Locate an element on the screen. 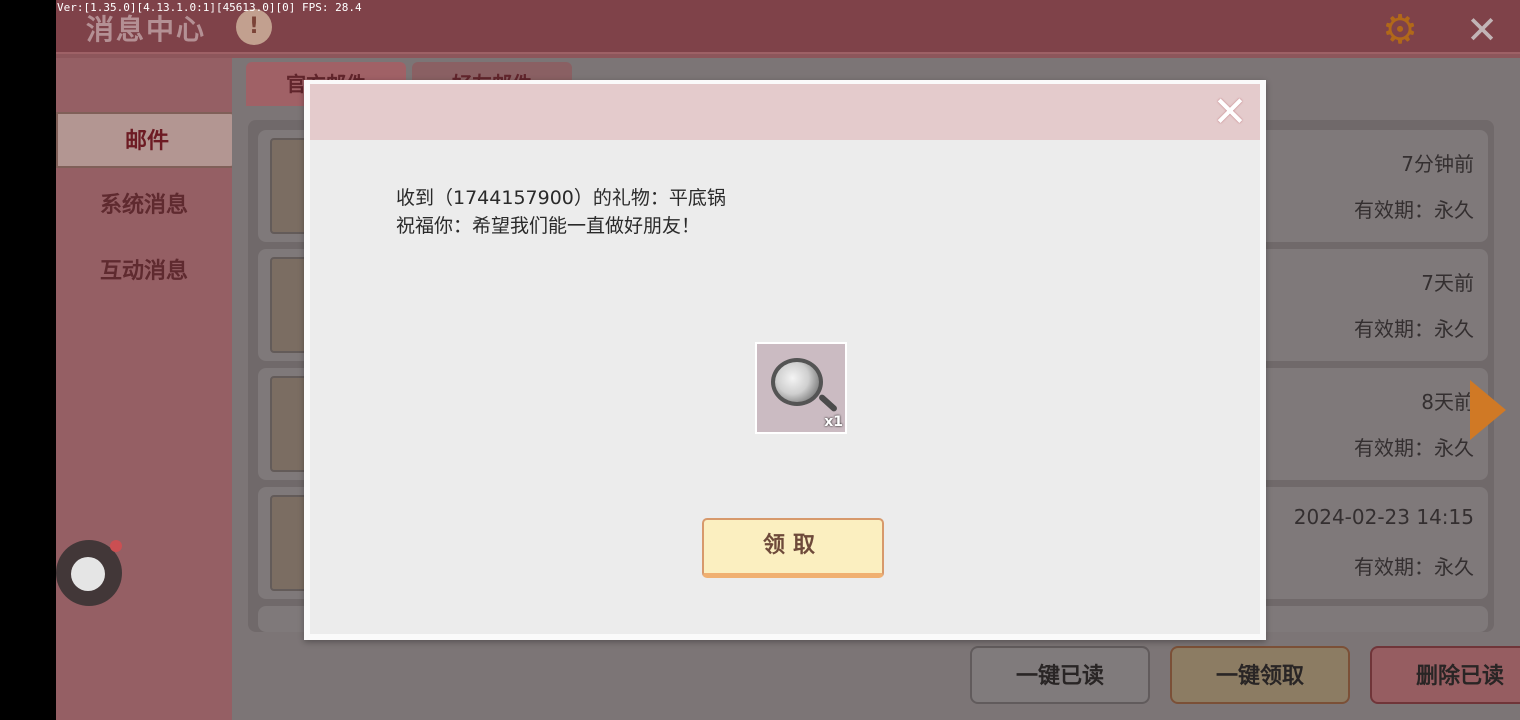 The width and height of the screenshot is (1520, 720). dialog-header: ✕ is located at coordinates (785, 112).